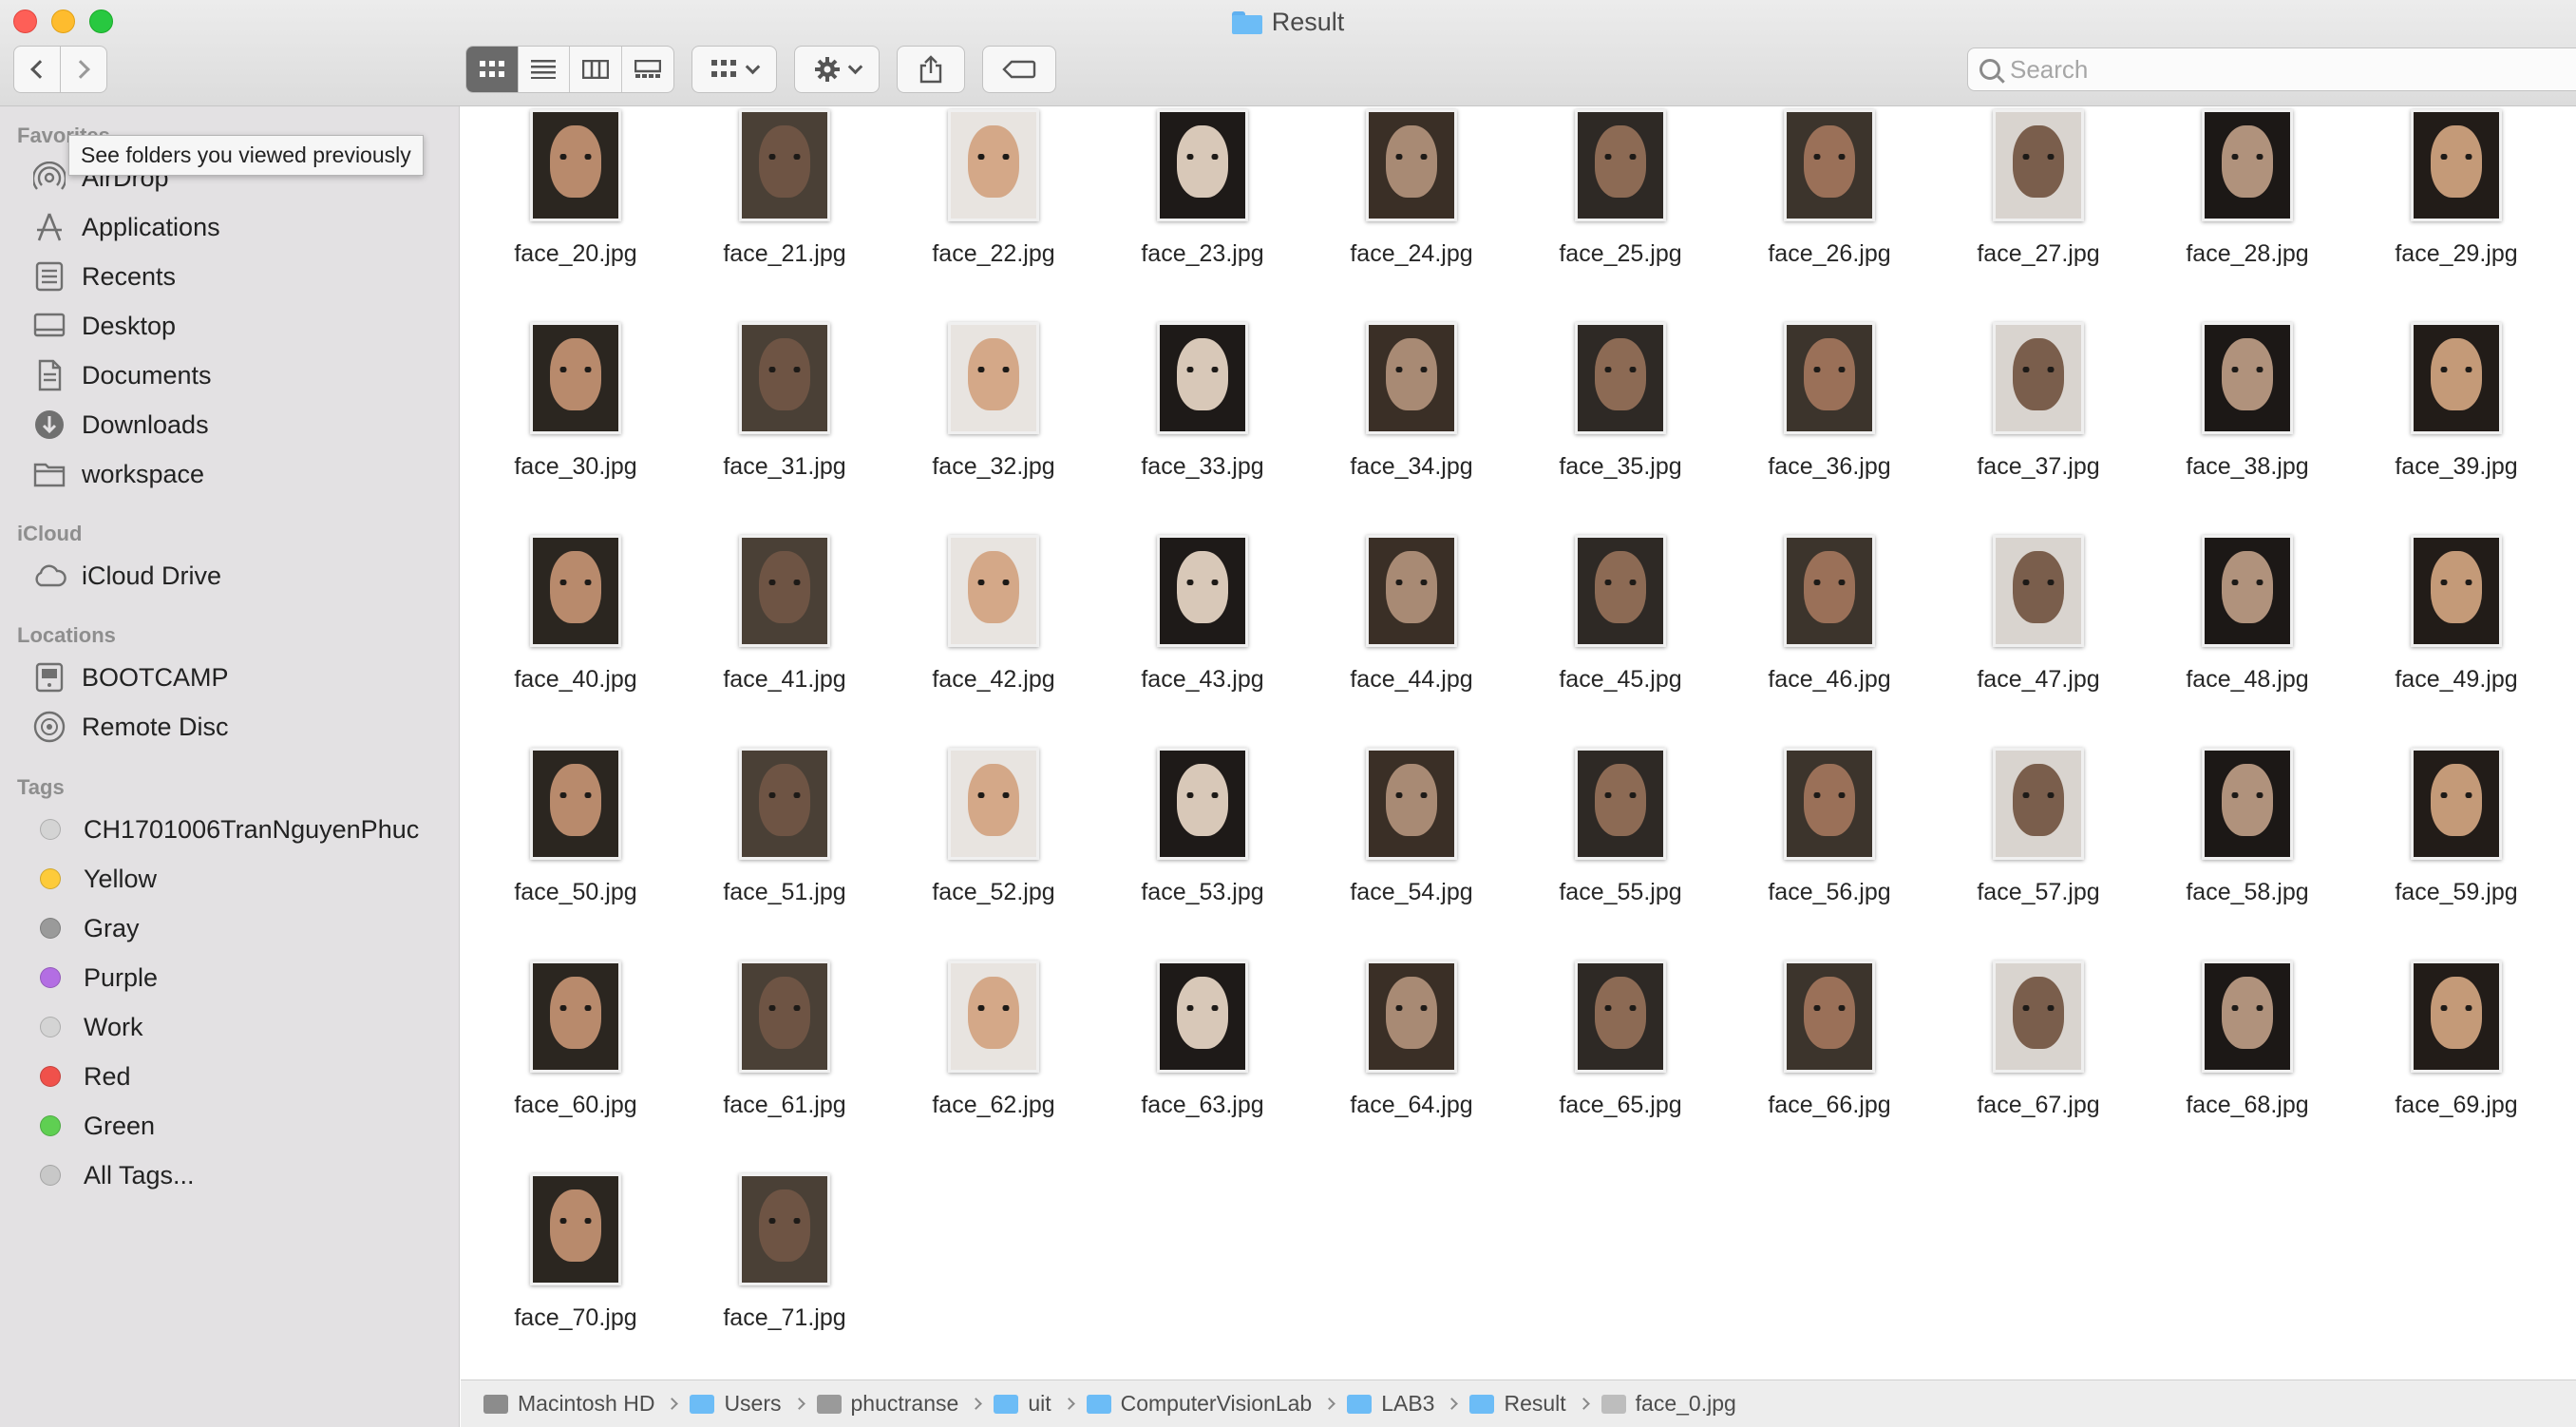 This screenshot has width=2576, height=1427. I want to click on sidebar-tag-item: Purple, so click(95, 978).